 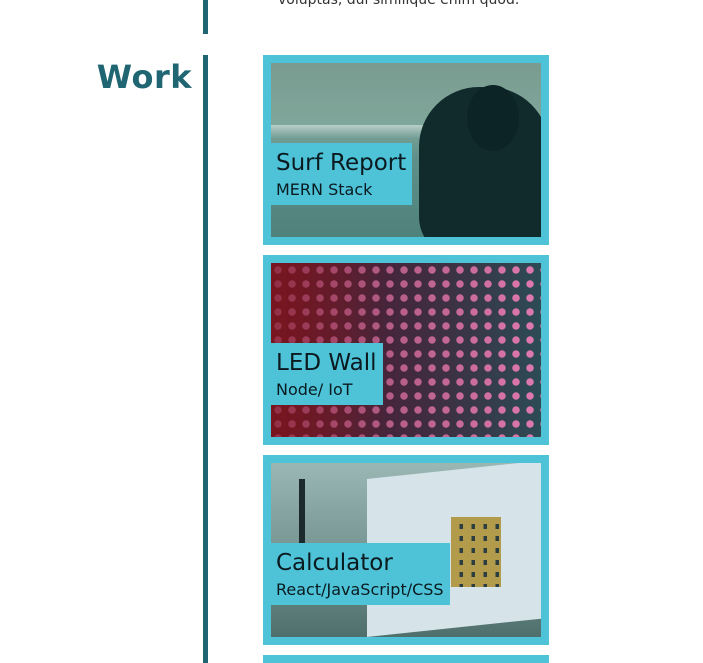 I want to click on project-card-calculator: Calculator React/JavaScript/CSS, so click(x=406, y=550).